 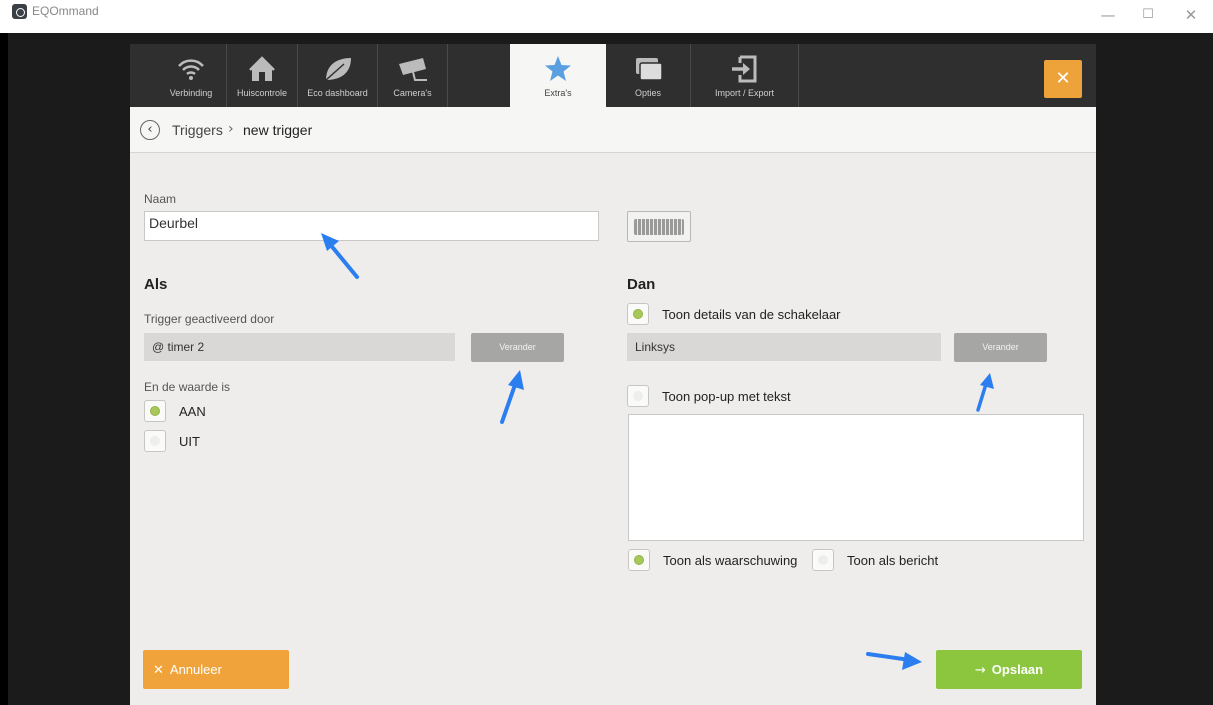 What do you see at coordinates (278, 130) in the screenshot?
I see `breadcrumb-current: new trigger` at bounding box center [278, 130].